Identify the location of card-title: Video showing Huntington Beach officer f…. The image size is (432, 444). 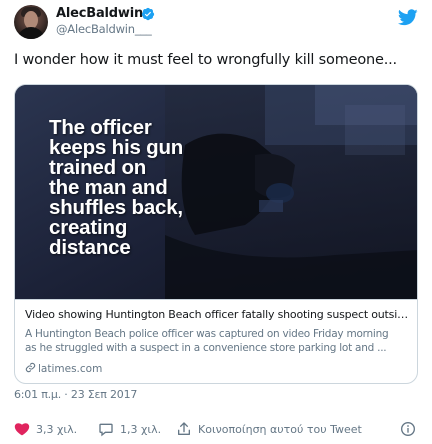
(218, 314).